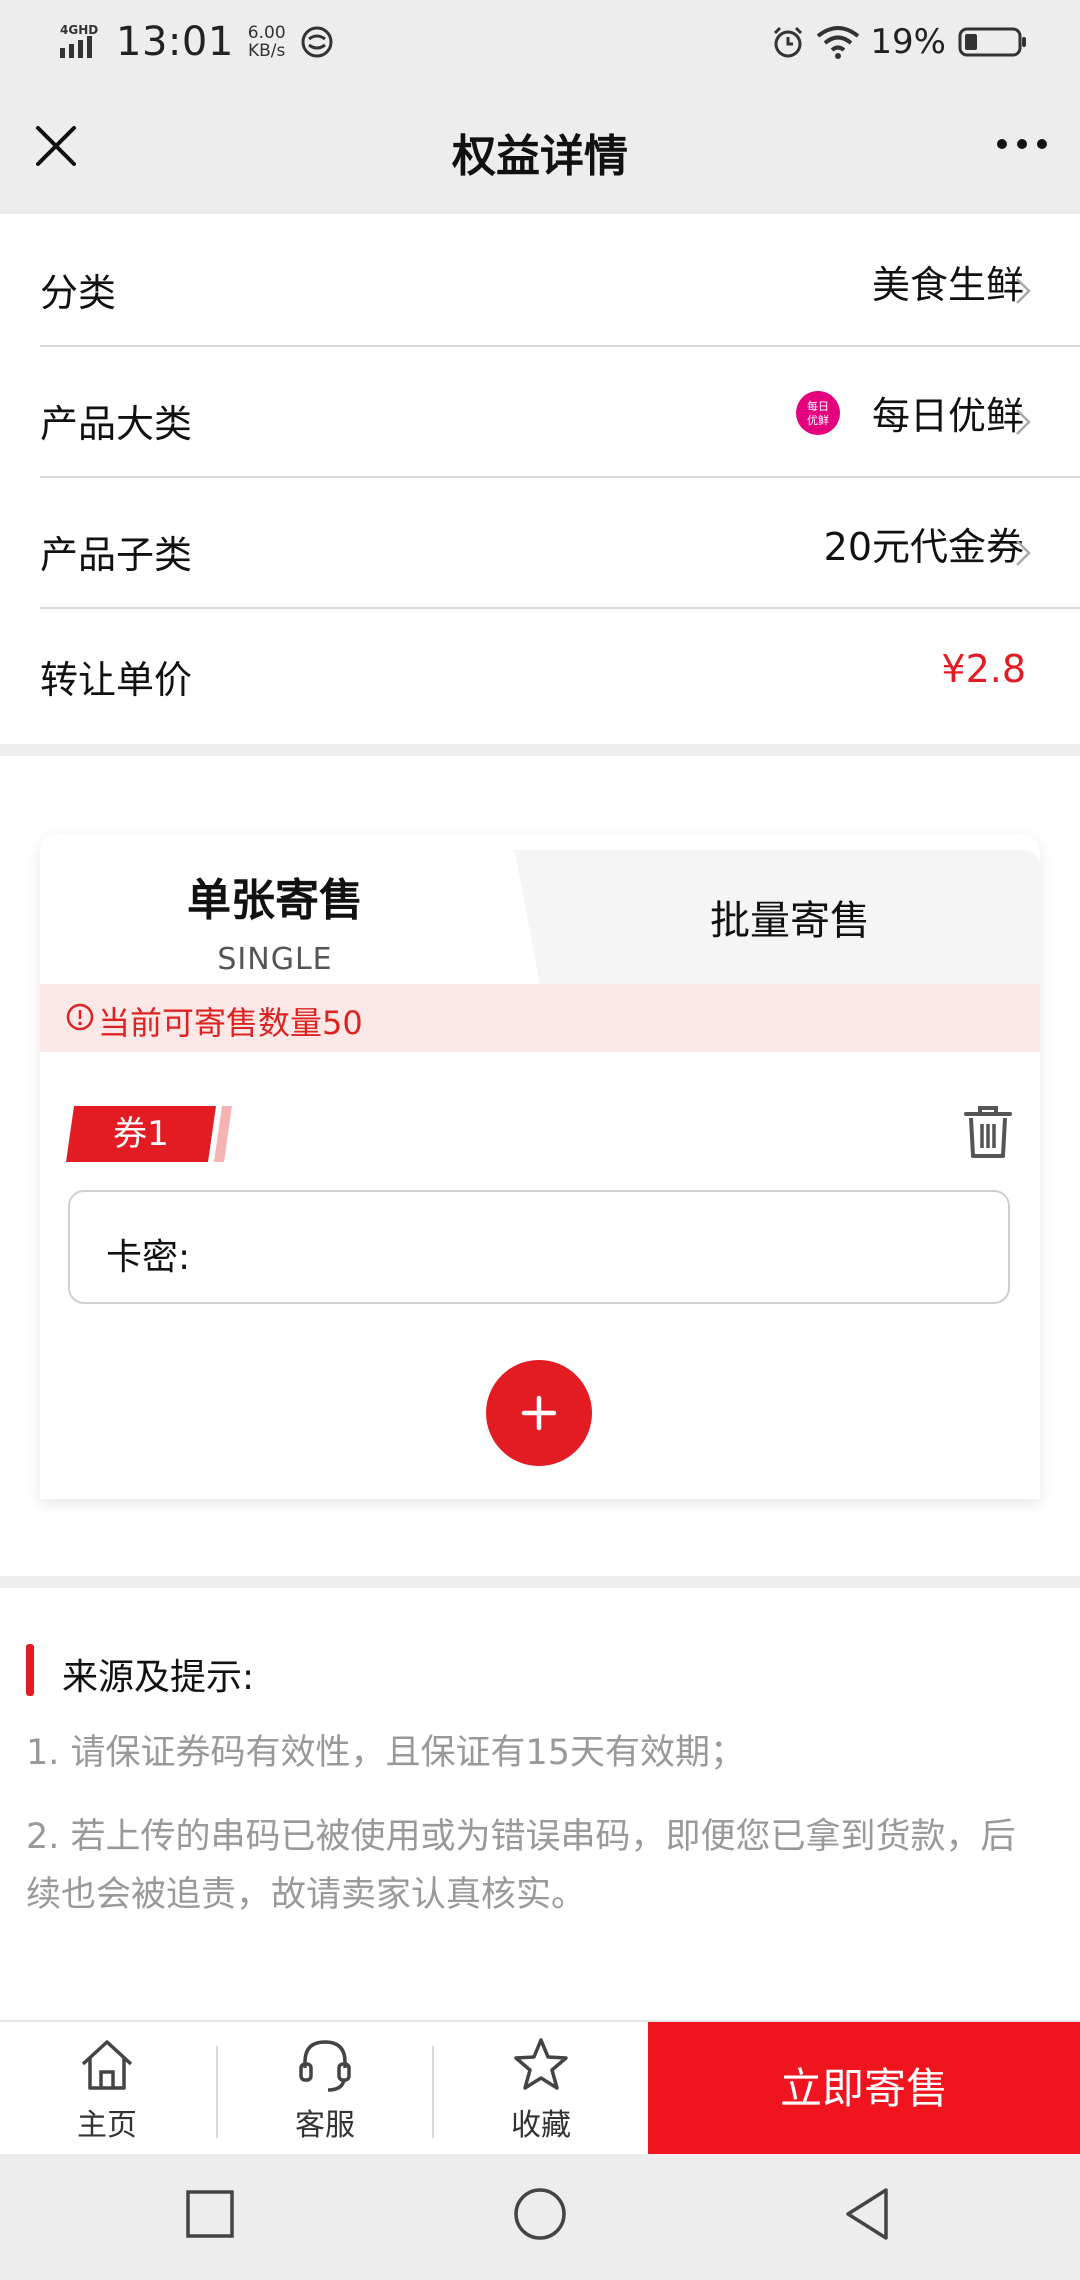 This screenshot has width=1080, height=2280. What do you see at coordinates (947, 285) in the screenshot?
I see `row-value: 美食生鲜` at bounding box center [947, 285].